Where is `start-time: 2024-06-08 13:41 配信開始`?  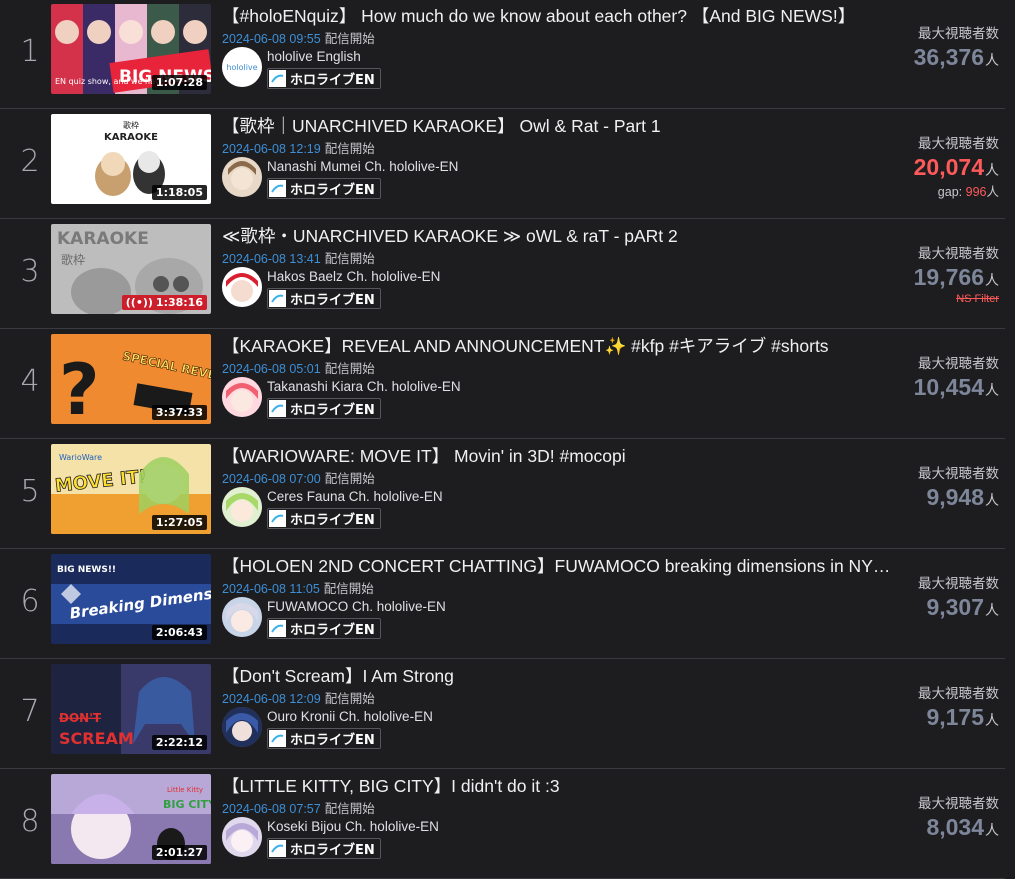
start-time: 2024-06-08 13:41 配信開始 is located at coordinates (298, 257).